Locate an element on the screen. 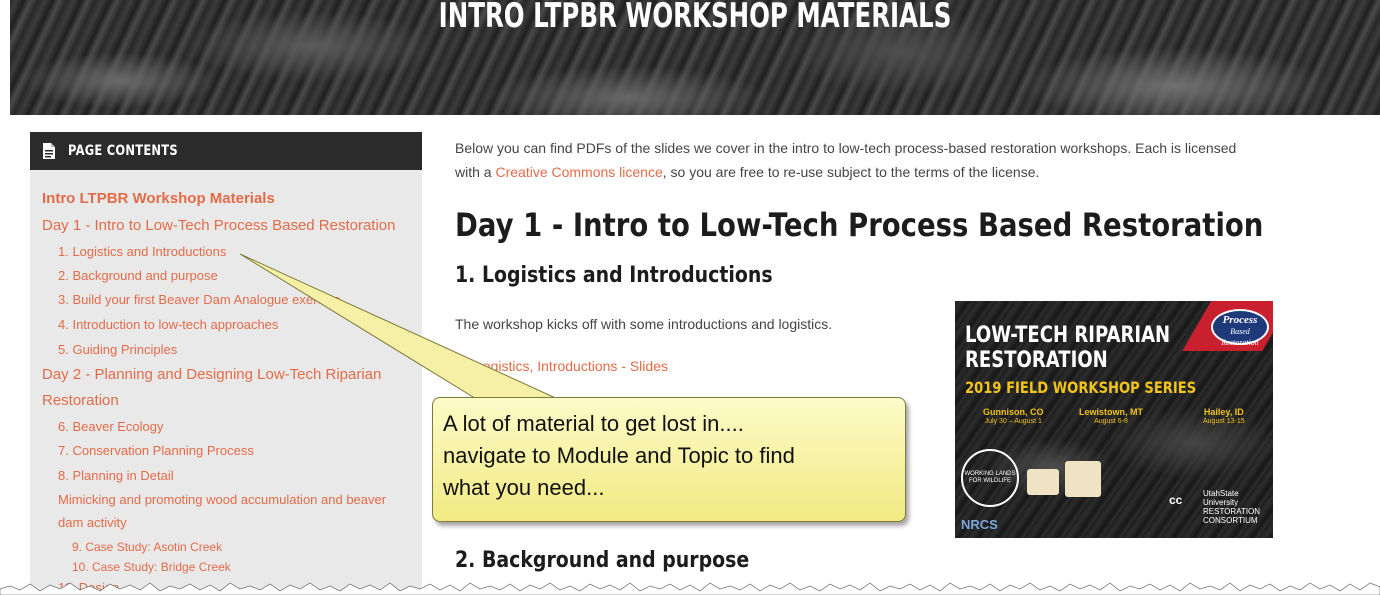  torn-edge-bottom is located at coordinates (690, 588).